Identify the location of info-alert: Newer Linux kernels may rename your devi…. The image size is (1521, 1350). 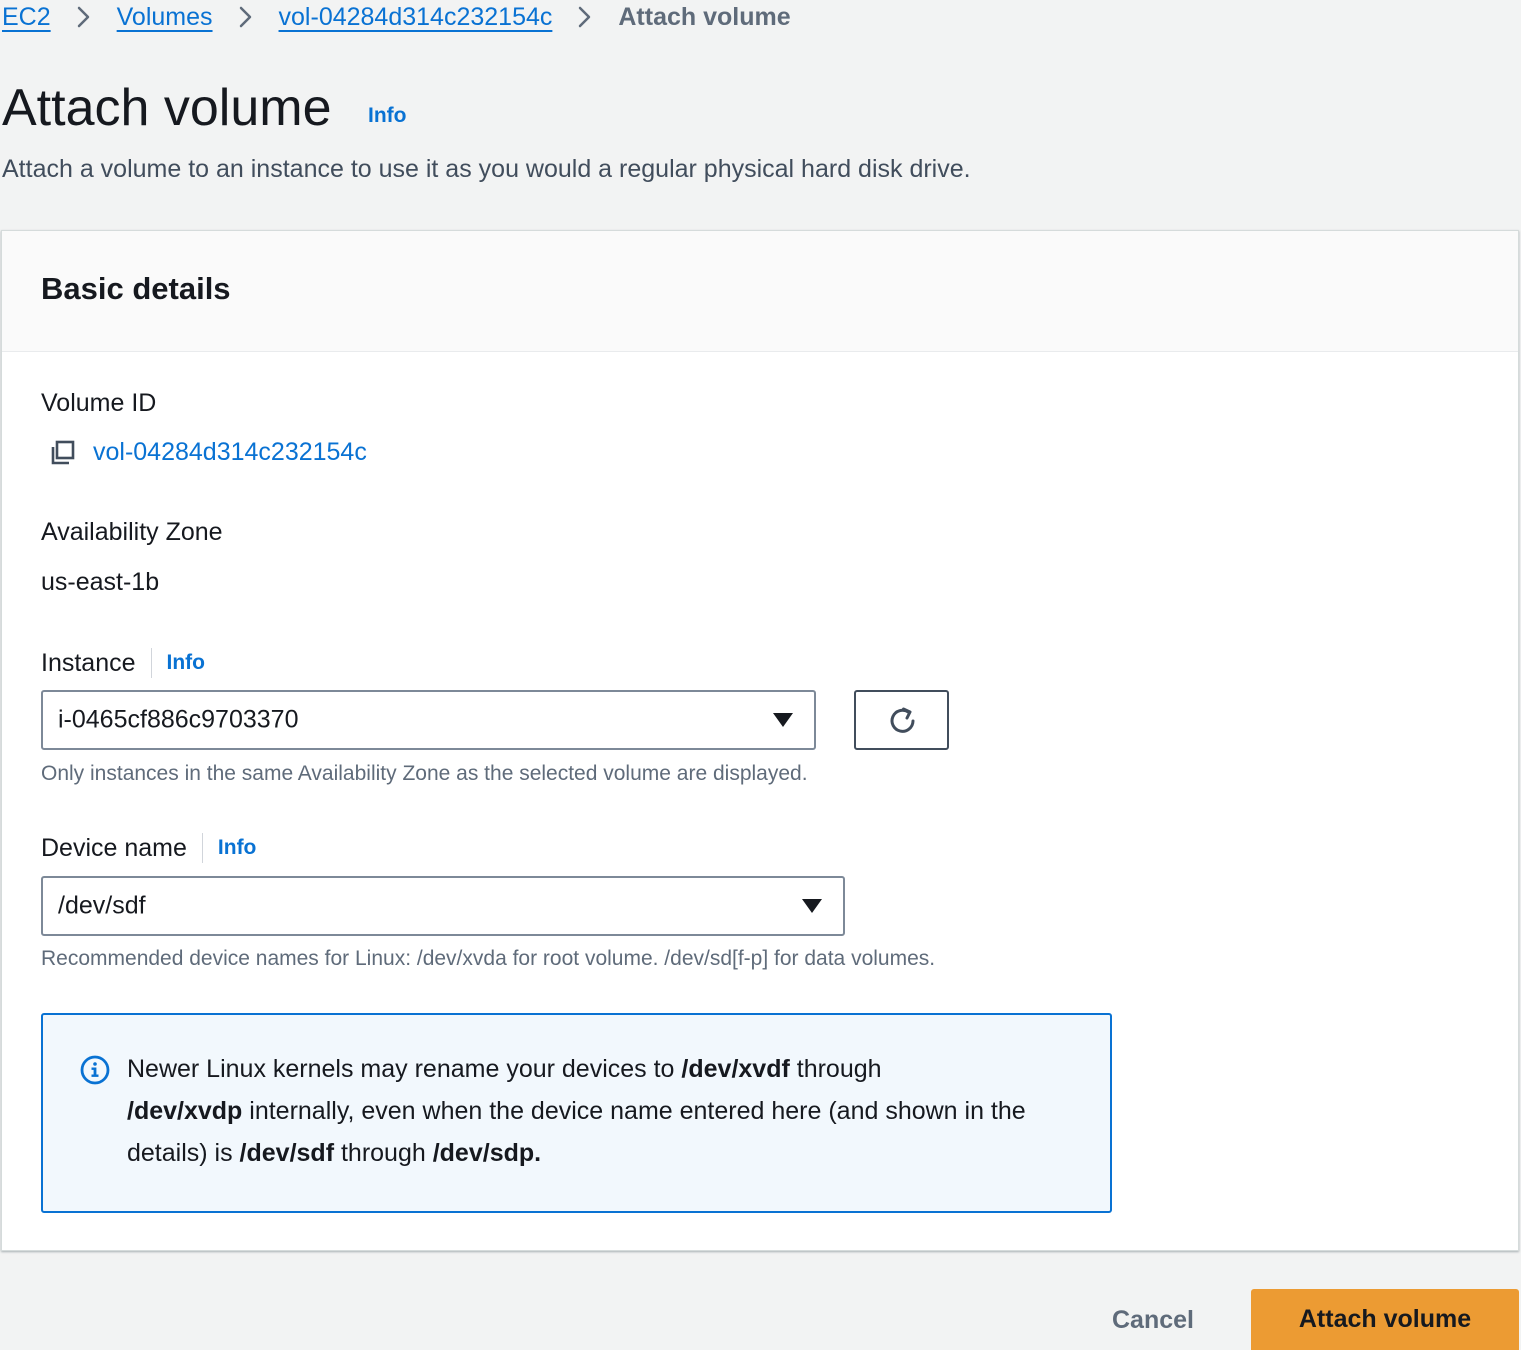
(576, 1113).